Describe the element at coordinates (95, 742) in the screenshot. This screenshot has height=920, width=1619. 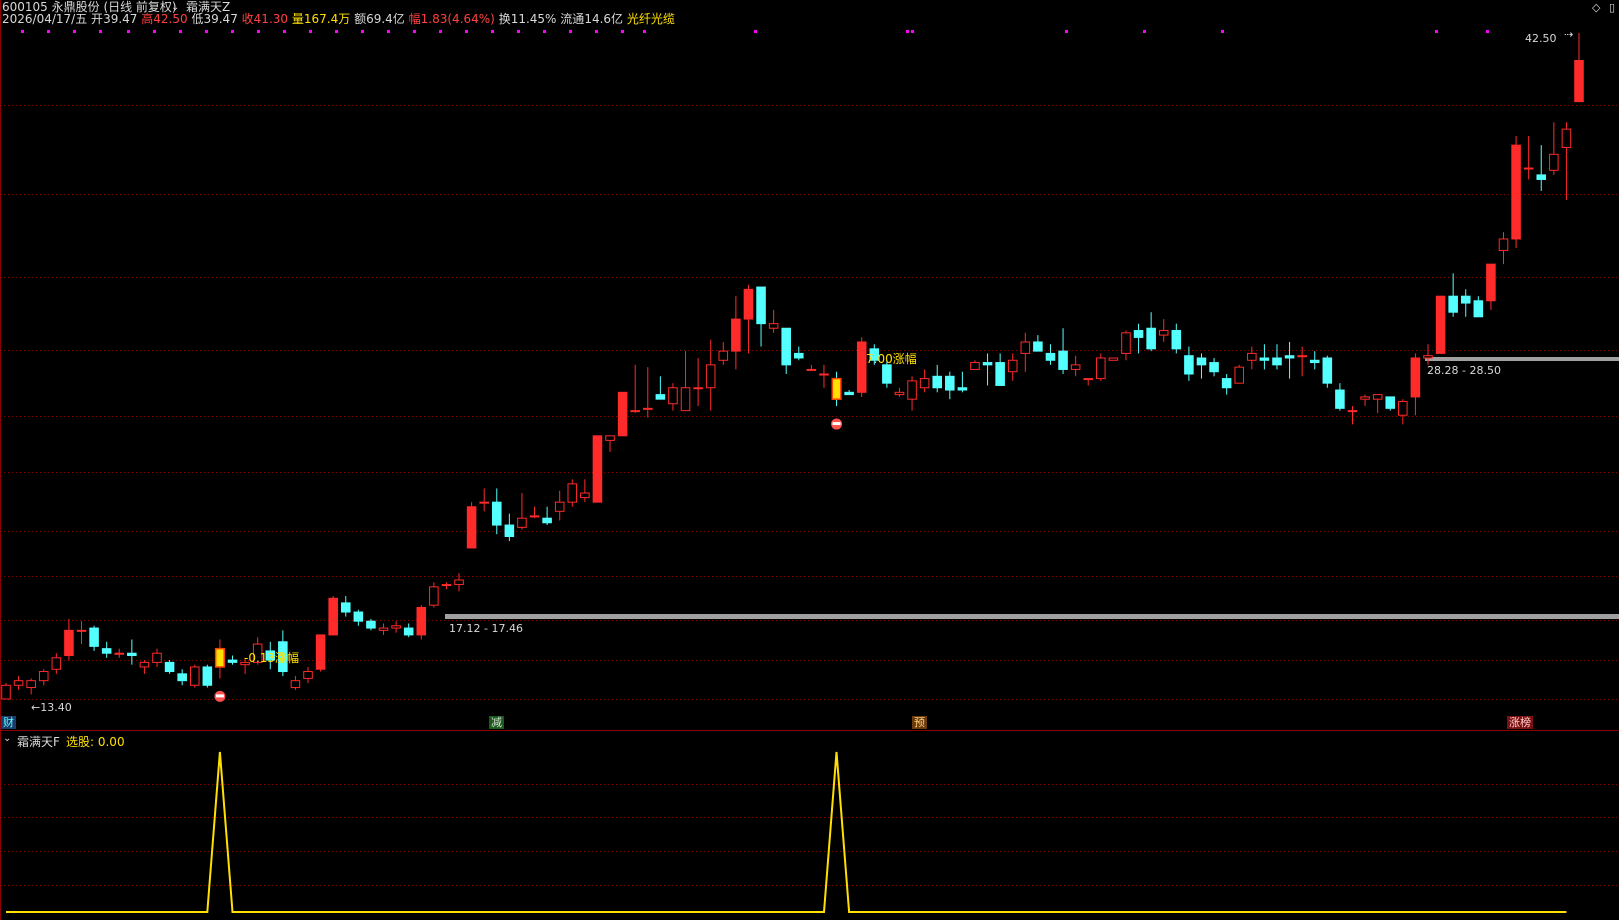
I see `sub-select-value: 选股: 0.00` at that location.